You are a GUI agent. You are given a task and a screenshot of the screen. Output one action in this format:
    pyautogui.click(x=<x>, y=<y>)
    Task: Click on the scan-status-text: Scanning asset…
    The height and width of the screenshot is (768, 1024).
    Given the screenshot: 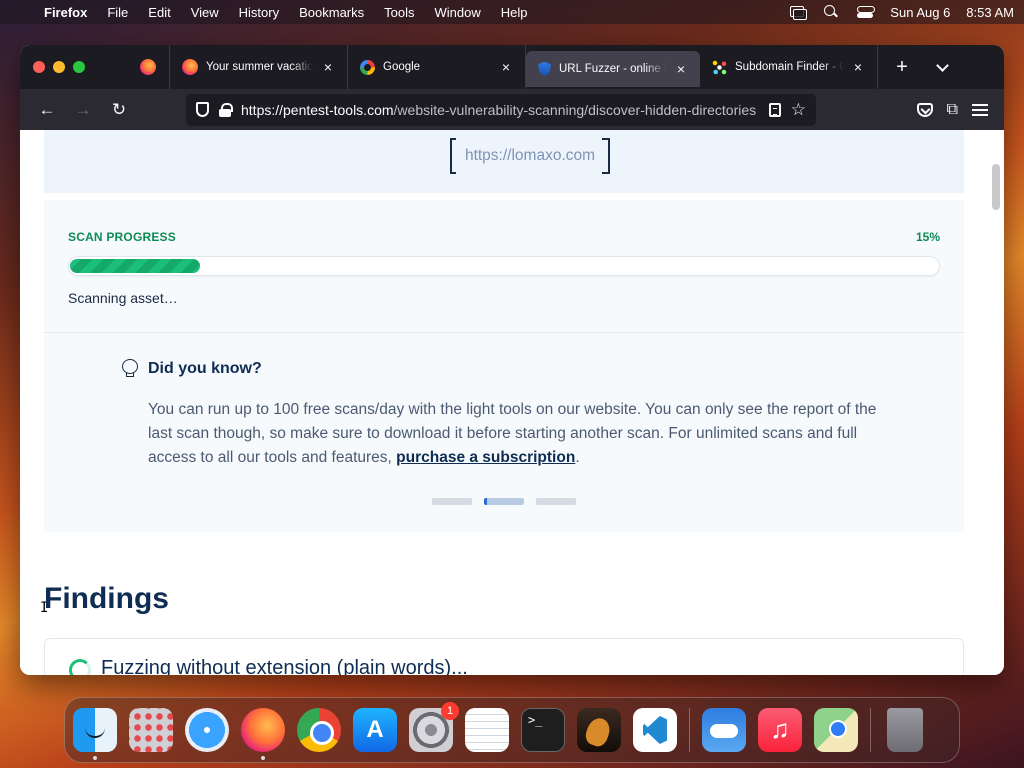 What is the action you would take?
    pyautogui.click(x=123, y=298)
    